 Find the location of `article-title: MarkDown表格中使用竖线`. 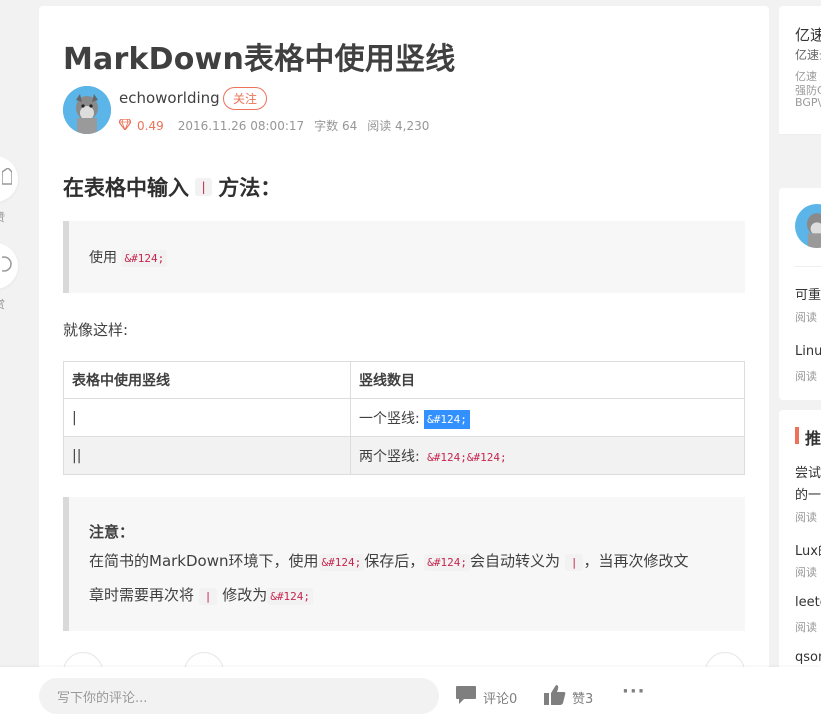

article-title: MarkDown表格中使用竖线 is located at coordinates (259, 59).